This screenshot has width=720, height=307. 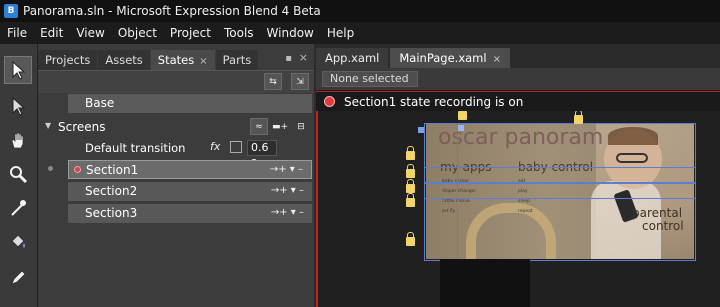 What do you see at coordinates (190, 33) in the screenshot?
I see `menu-project: Project` at bounding box center [190, 33].